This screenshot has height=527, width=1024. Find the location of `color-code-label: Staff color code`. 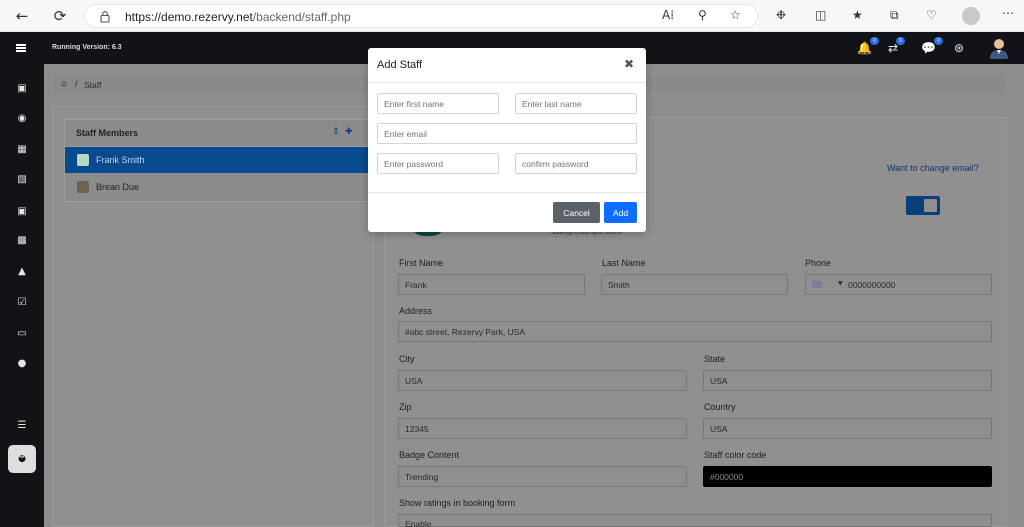

color-code-label: Staff color code is located at coordinates (735, 455).